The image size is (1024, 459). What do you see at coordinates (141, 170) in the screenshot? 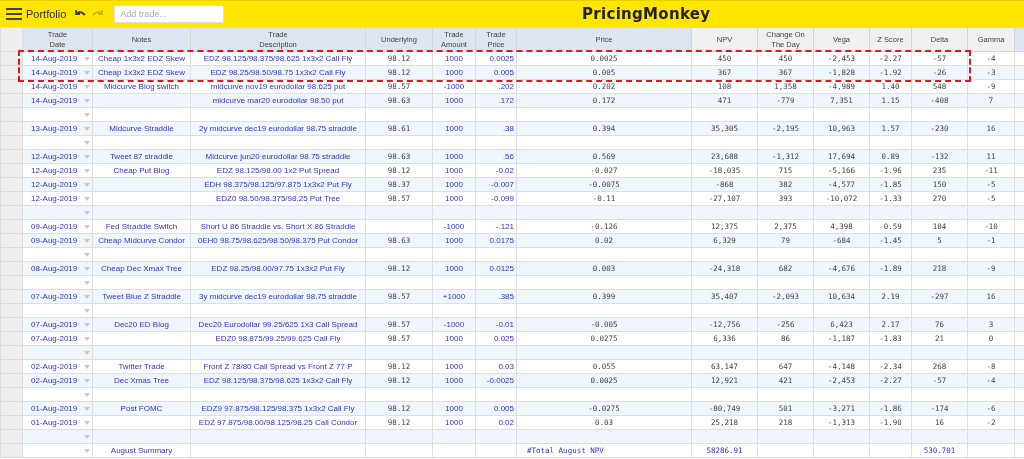
I see `table-cell: Cheap Put Blog` at bounding box center [141, 170].